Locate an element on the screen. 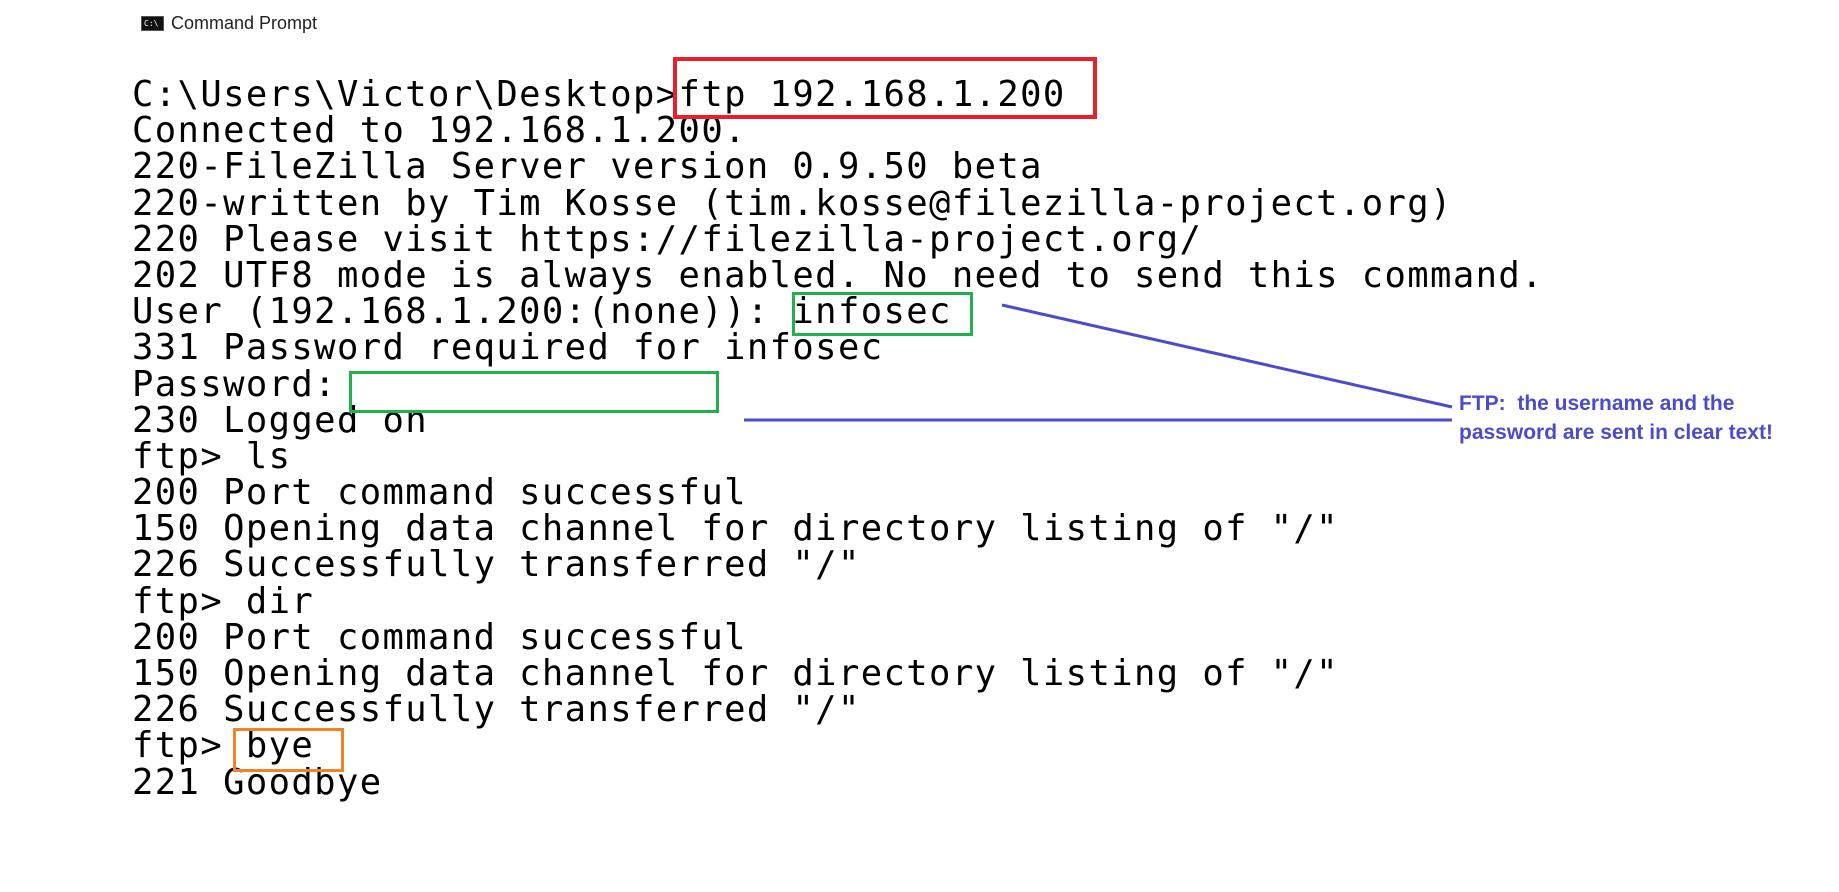  annotation-line: password are sent in clear text! is located at coordinates (1616, 432).